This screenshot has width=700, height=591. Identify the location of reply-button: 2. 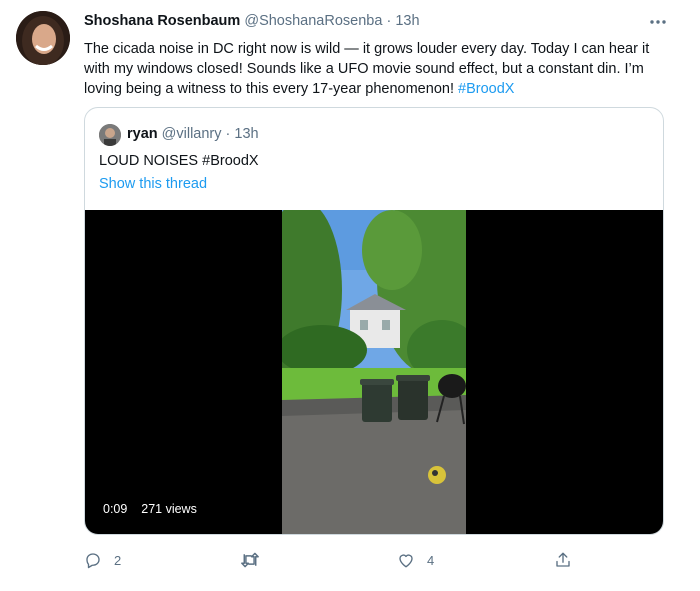
(102, 560).